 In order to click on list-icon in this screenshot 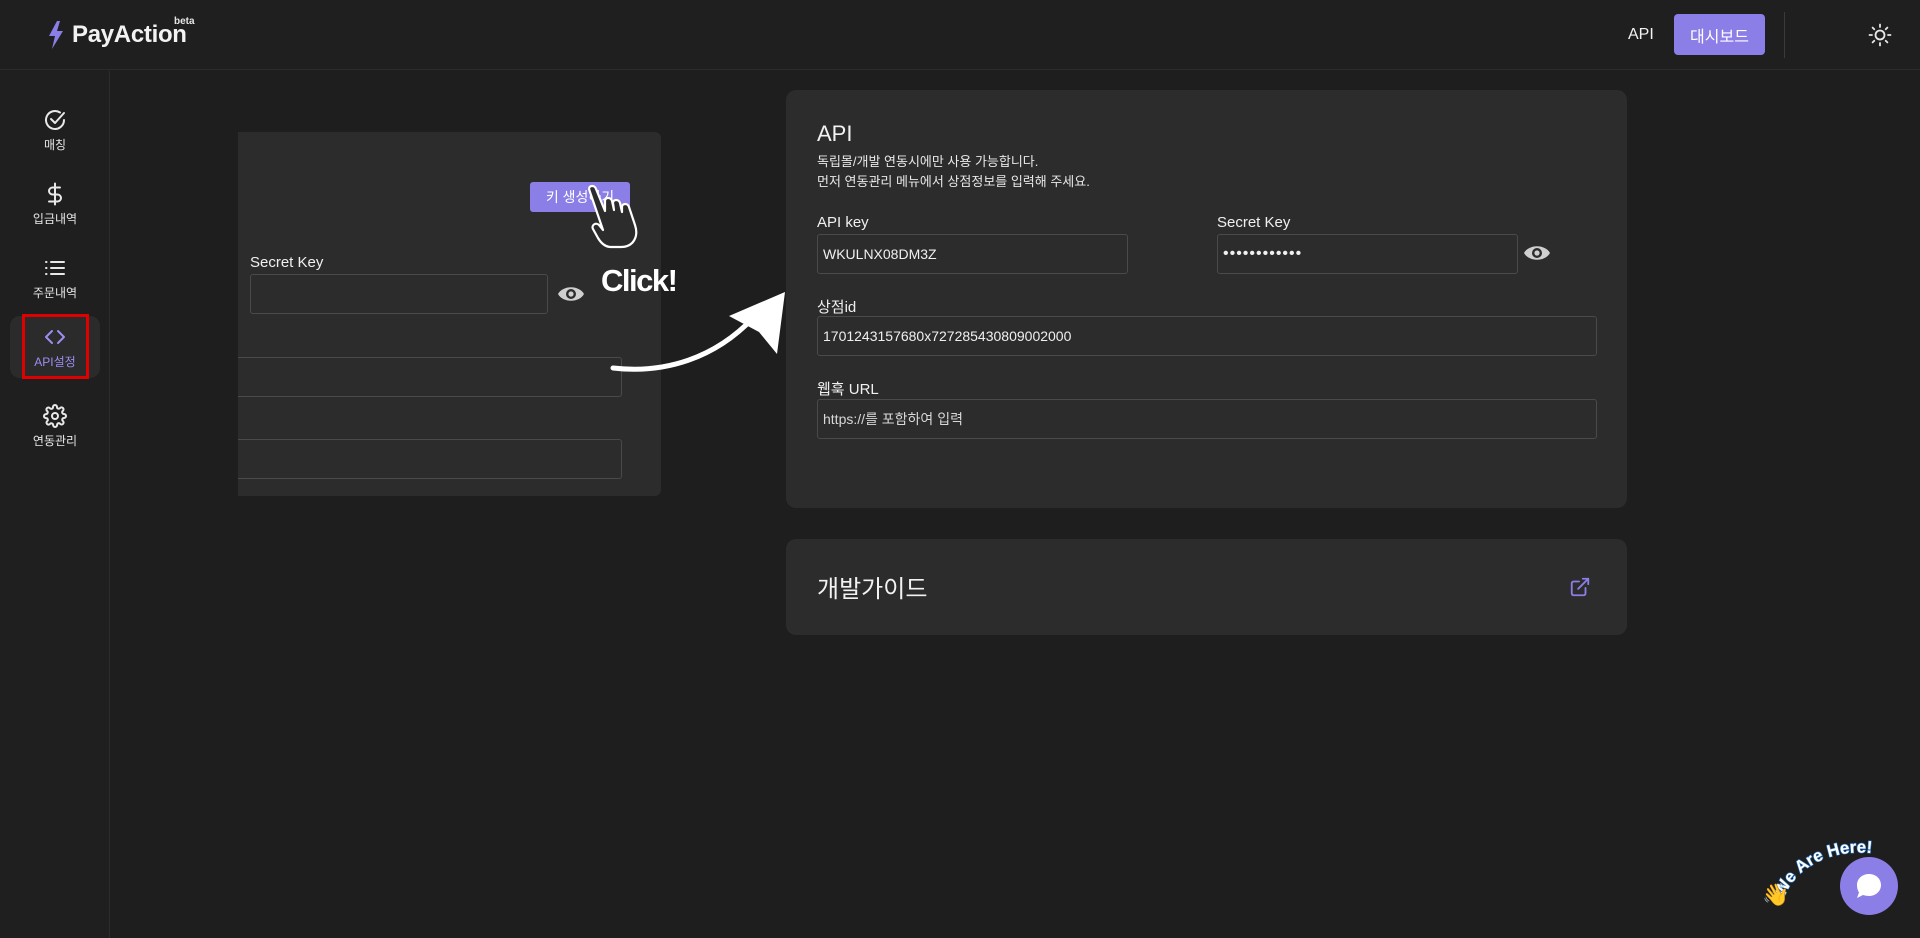, I will do `click(55, 267)`.